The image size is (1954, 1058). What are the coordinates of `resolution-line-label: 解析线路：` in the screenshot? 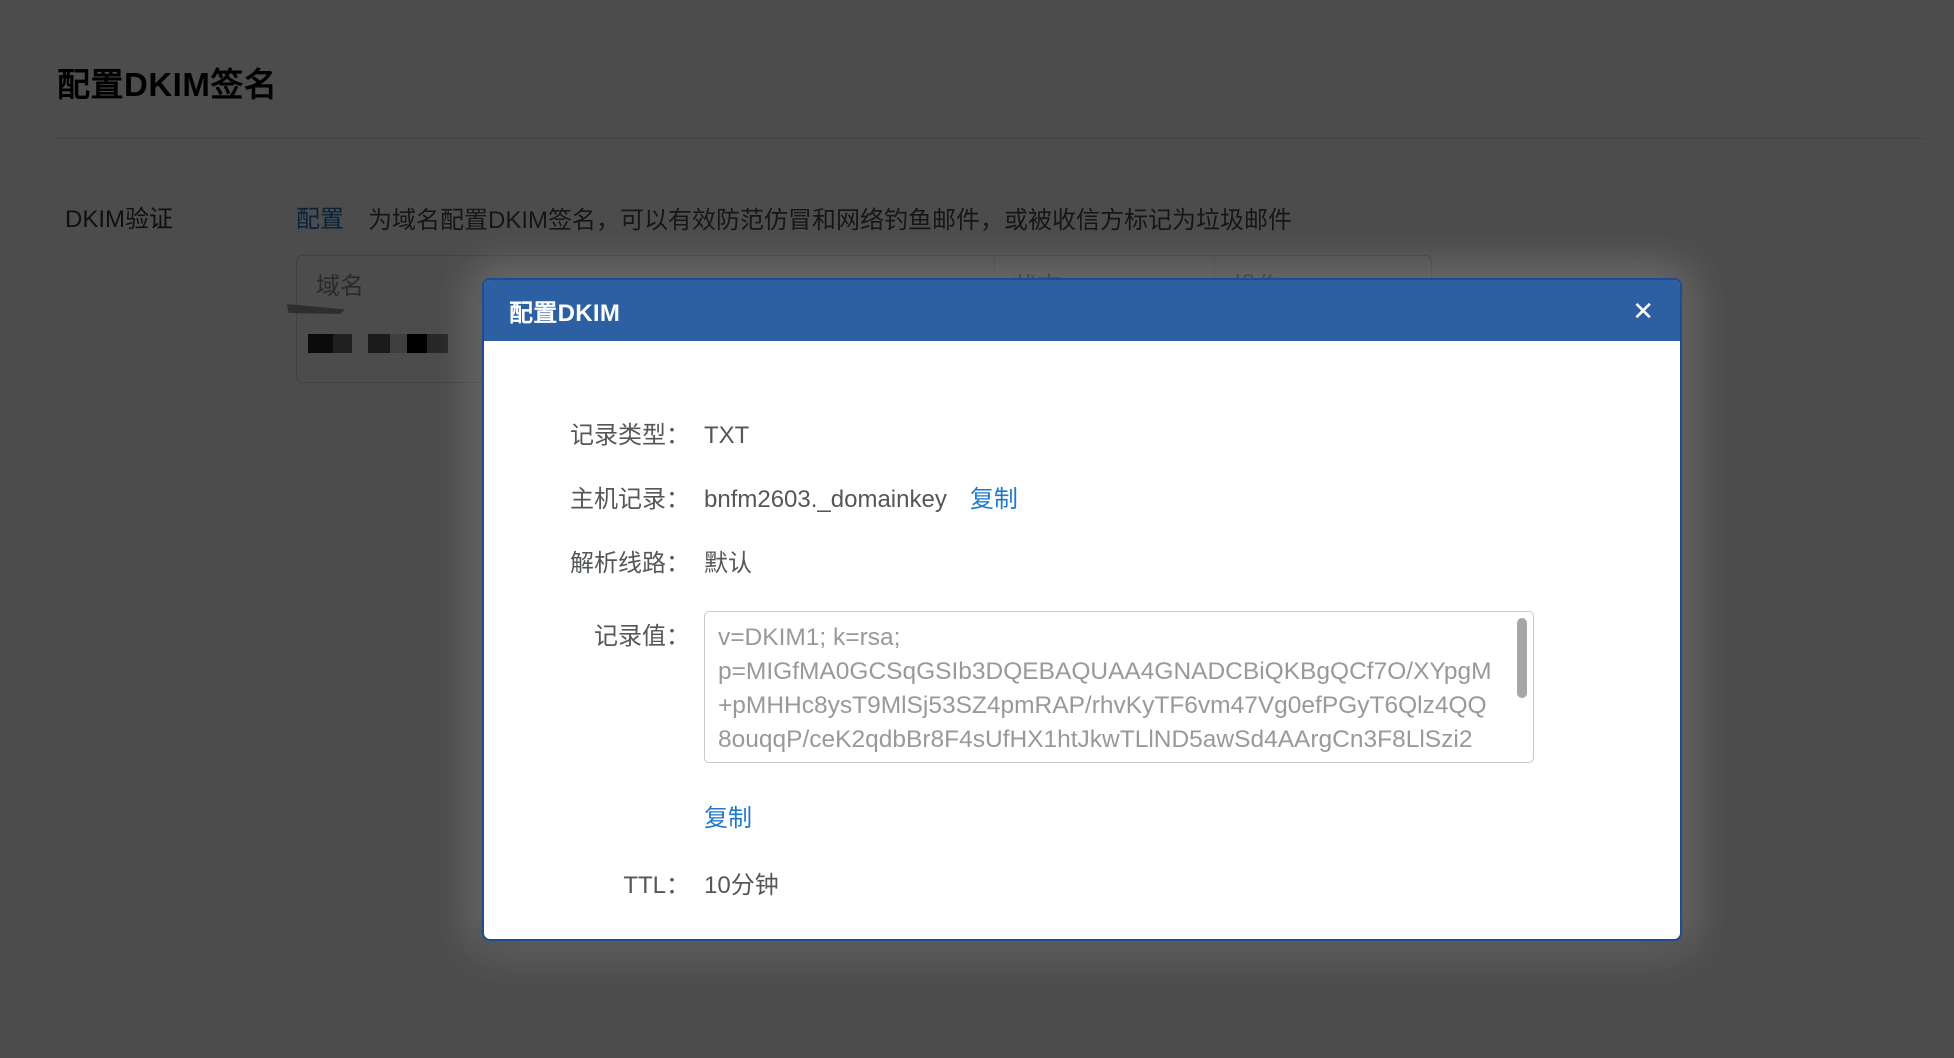 It's located at (630, 563).